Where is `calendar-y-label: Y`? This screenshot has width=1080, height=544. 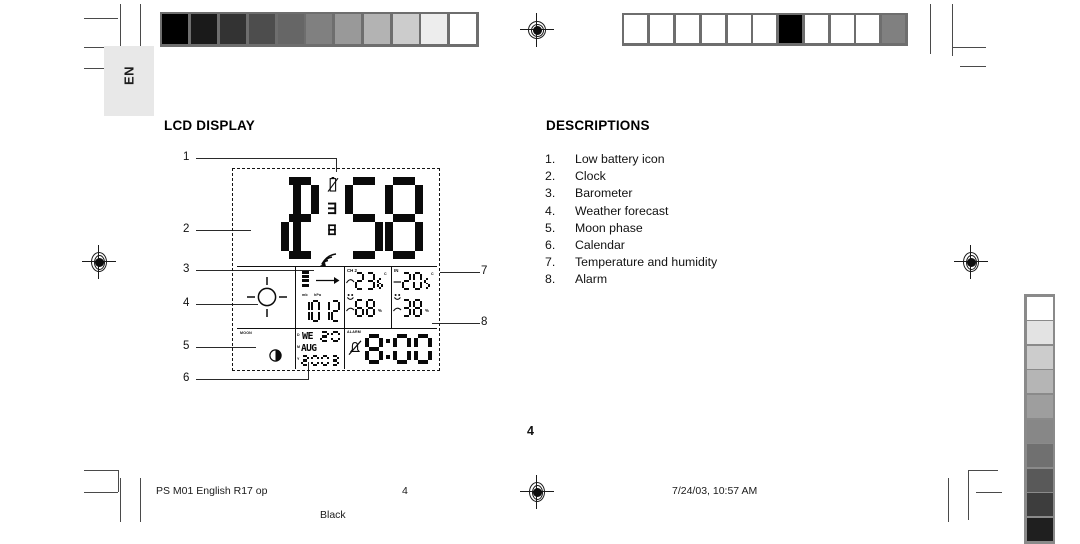
calendar-y-label: Y is located at coordinates (298, 359).